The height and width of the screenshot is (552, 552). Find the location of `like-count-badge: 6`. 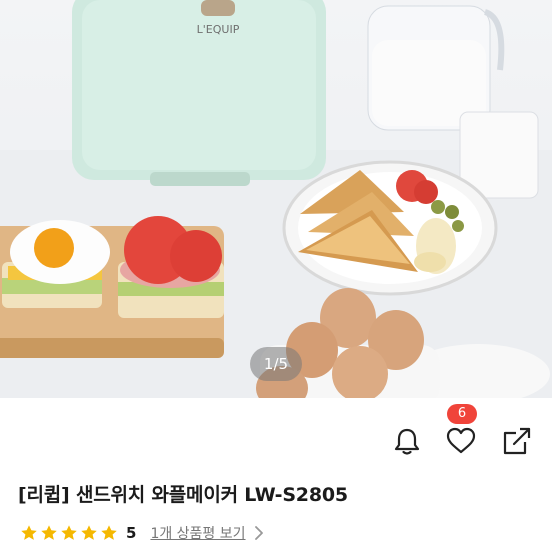

like-count-badge: 6 is located at coordinates (462, 414).